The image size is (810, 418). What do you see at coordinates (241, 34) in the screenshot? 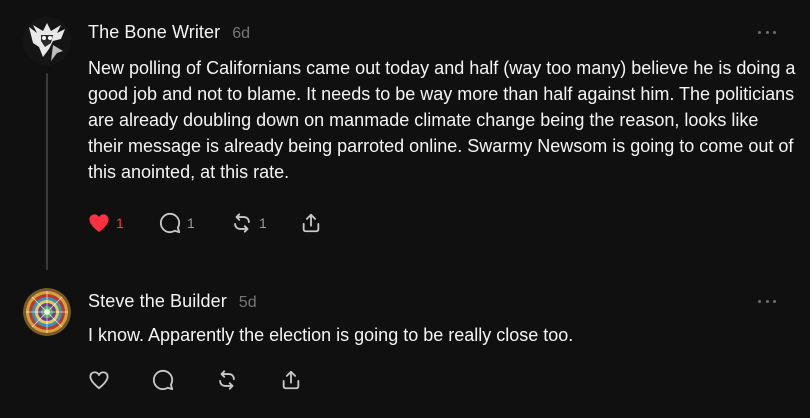
I see `timestamp: 6d` at bounding box center [241, 34].